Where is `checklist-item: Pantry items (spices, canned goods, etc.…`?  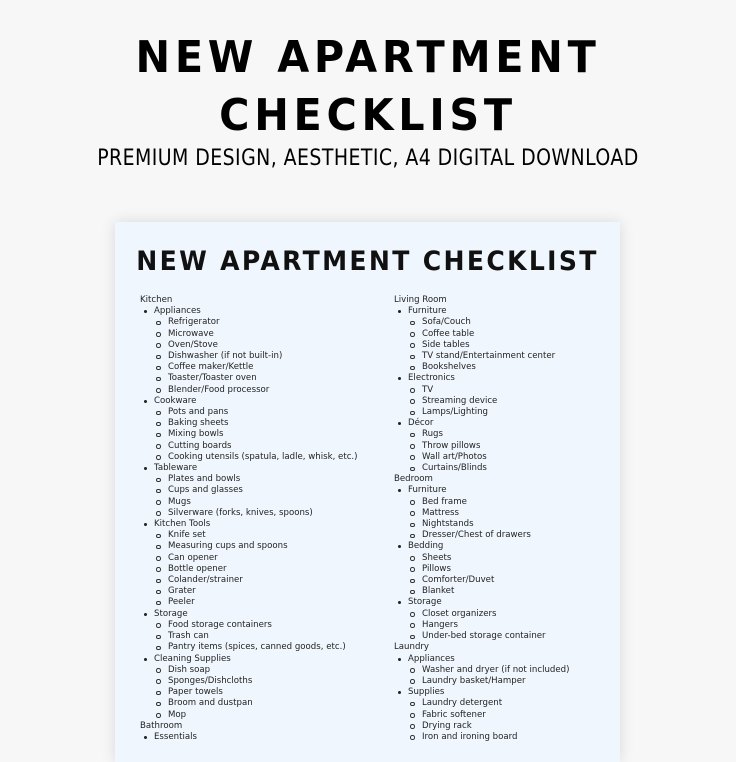
checklist-item: Pantry items (spices, canned goods, etc.… is located at coordinates (260, 647).